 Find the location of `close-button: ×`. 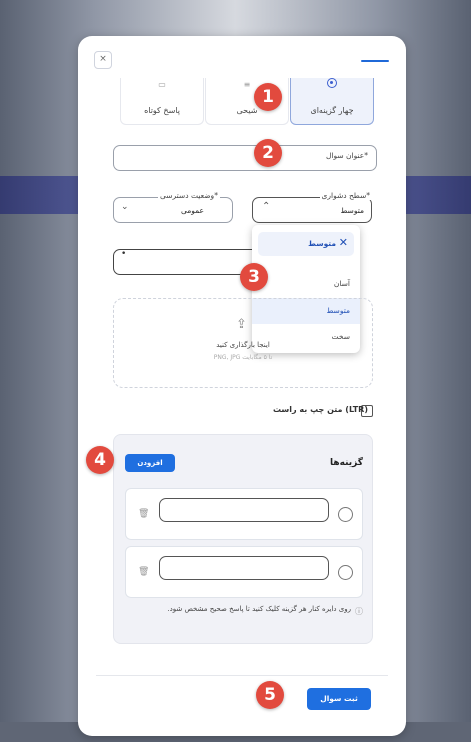

close-button: × is located at coordinates (103, 60).